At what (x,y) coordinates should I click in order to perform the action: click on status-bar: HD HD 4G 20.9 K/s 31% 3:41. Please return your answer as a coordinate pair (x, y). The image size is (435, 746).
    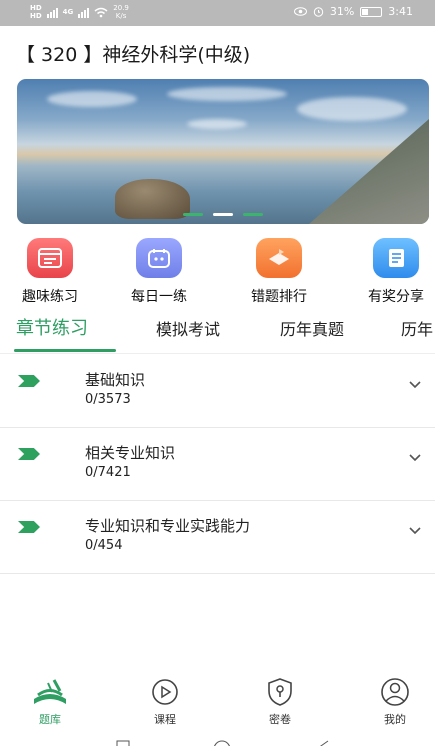
    Looking at the image, I should click on (217, 13).